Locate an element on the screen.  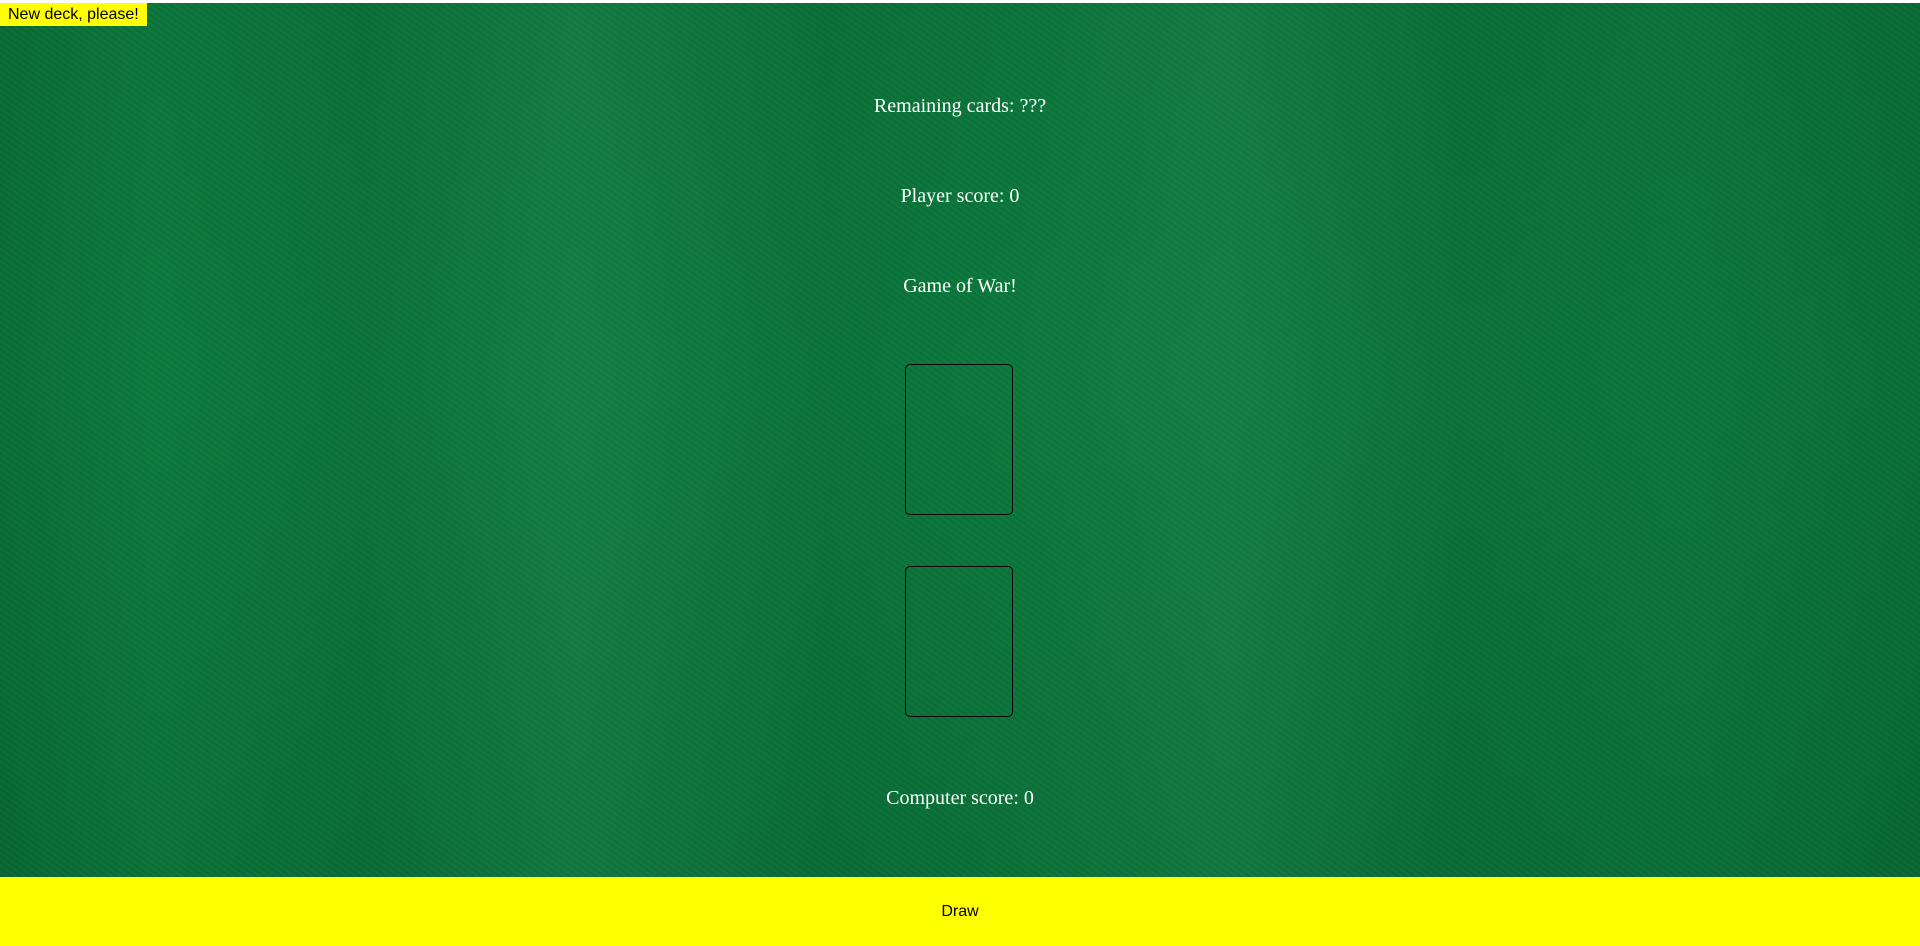
remaining-cards-text: Remaining cards: ??? is located at coordinates (960, 106).